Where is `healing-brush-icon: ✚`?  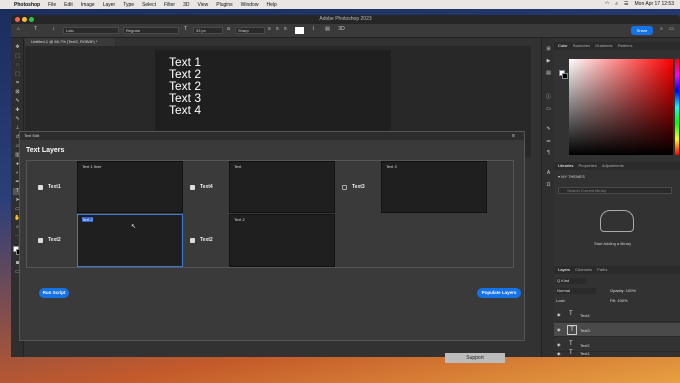
healing-brush-icon: ✚ is located at coordinates (17, 110).